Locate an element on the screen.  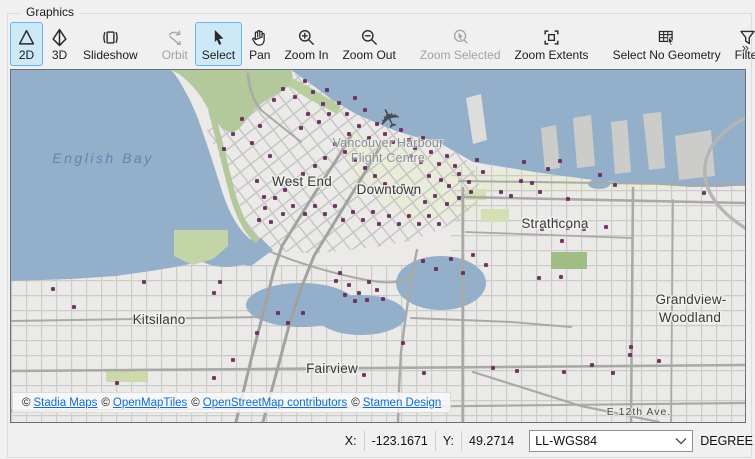
toolbar-button-3d: 3D is located at coordinates (59, 44).